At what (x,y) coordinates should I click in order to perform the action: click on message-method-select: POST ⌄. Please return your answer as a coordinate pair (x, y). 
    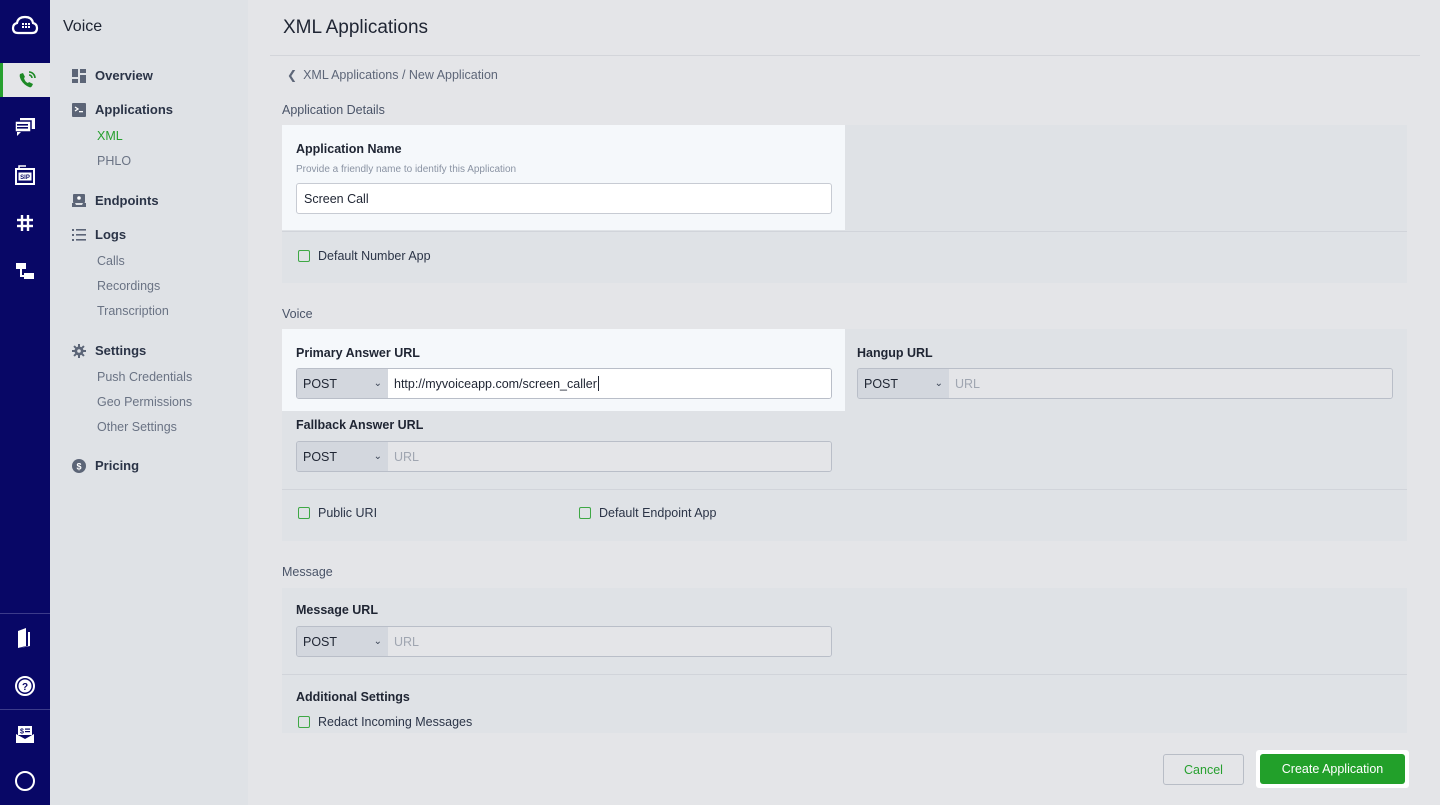
    Looking at the image, I should click on (342, 641).